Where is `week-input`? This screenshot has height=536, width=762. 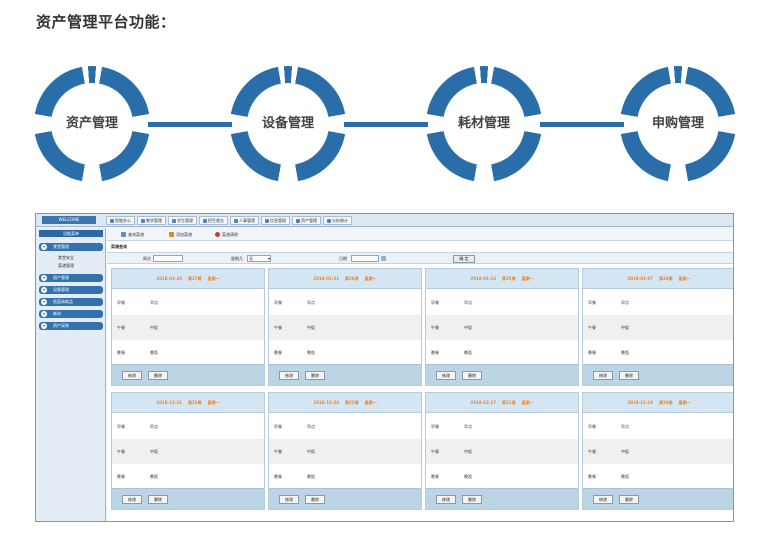 week-input is located at coordinates (168, 258).